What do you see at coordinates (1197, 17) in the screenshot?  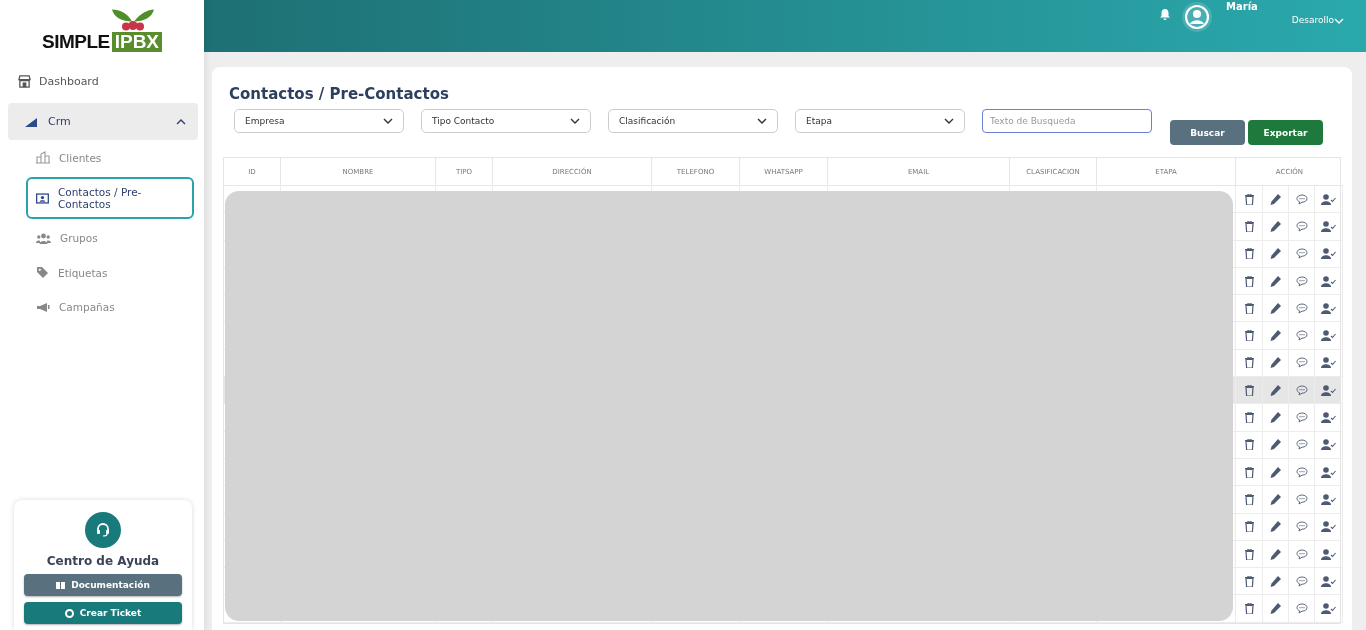 I see `avatar-icon` at bounding box center [1197, 17].